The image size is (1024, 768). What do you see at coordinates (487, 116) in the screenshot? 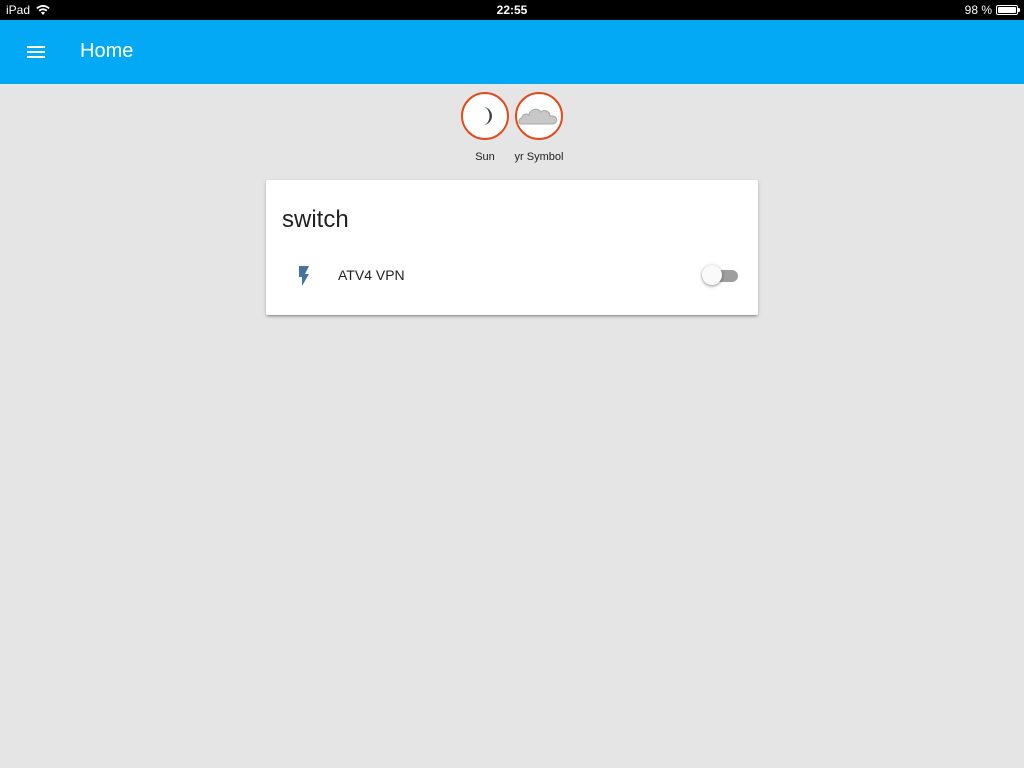
I see `moon-icon` at bounding box center [487, 116].